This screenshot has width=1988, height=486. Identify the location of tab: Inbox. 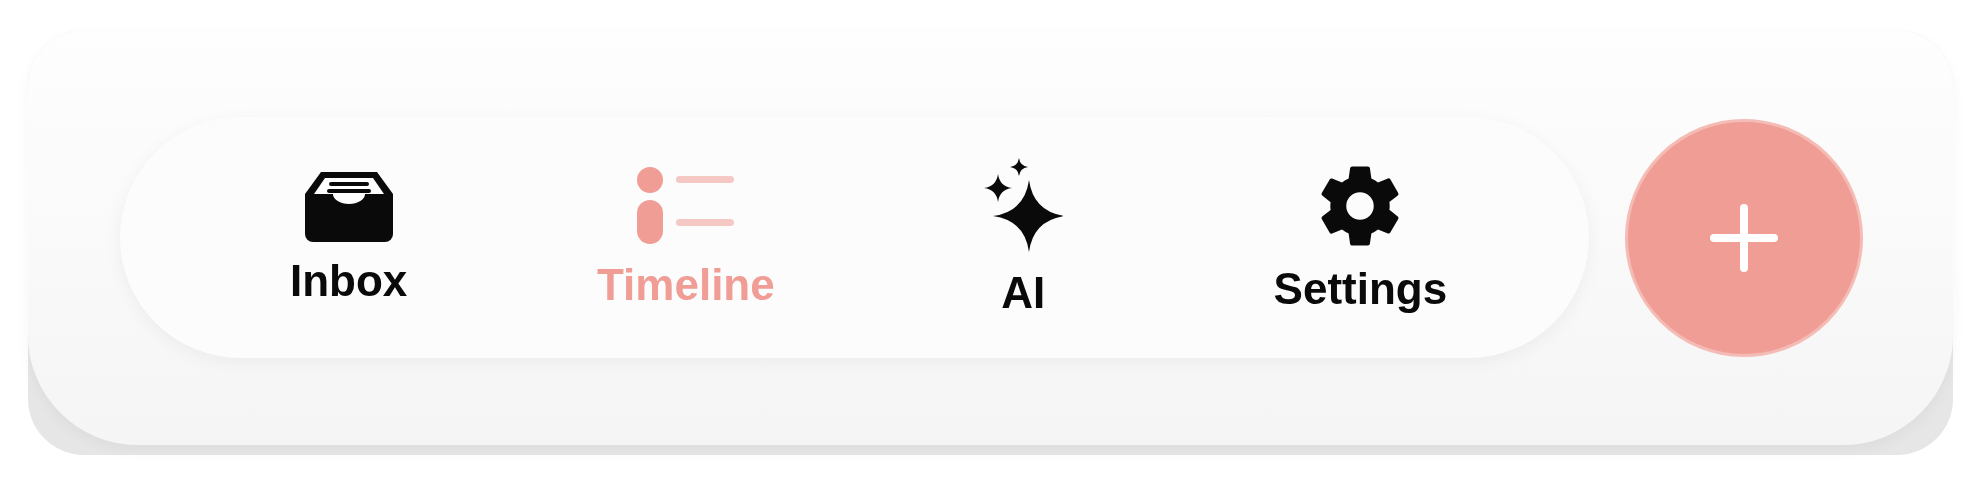
(349, 237).